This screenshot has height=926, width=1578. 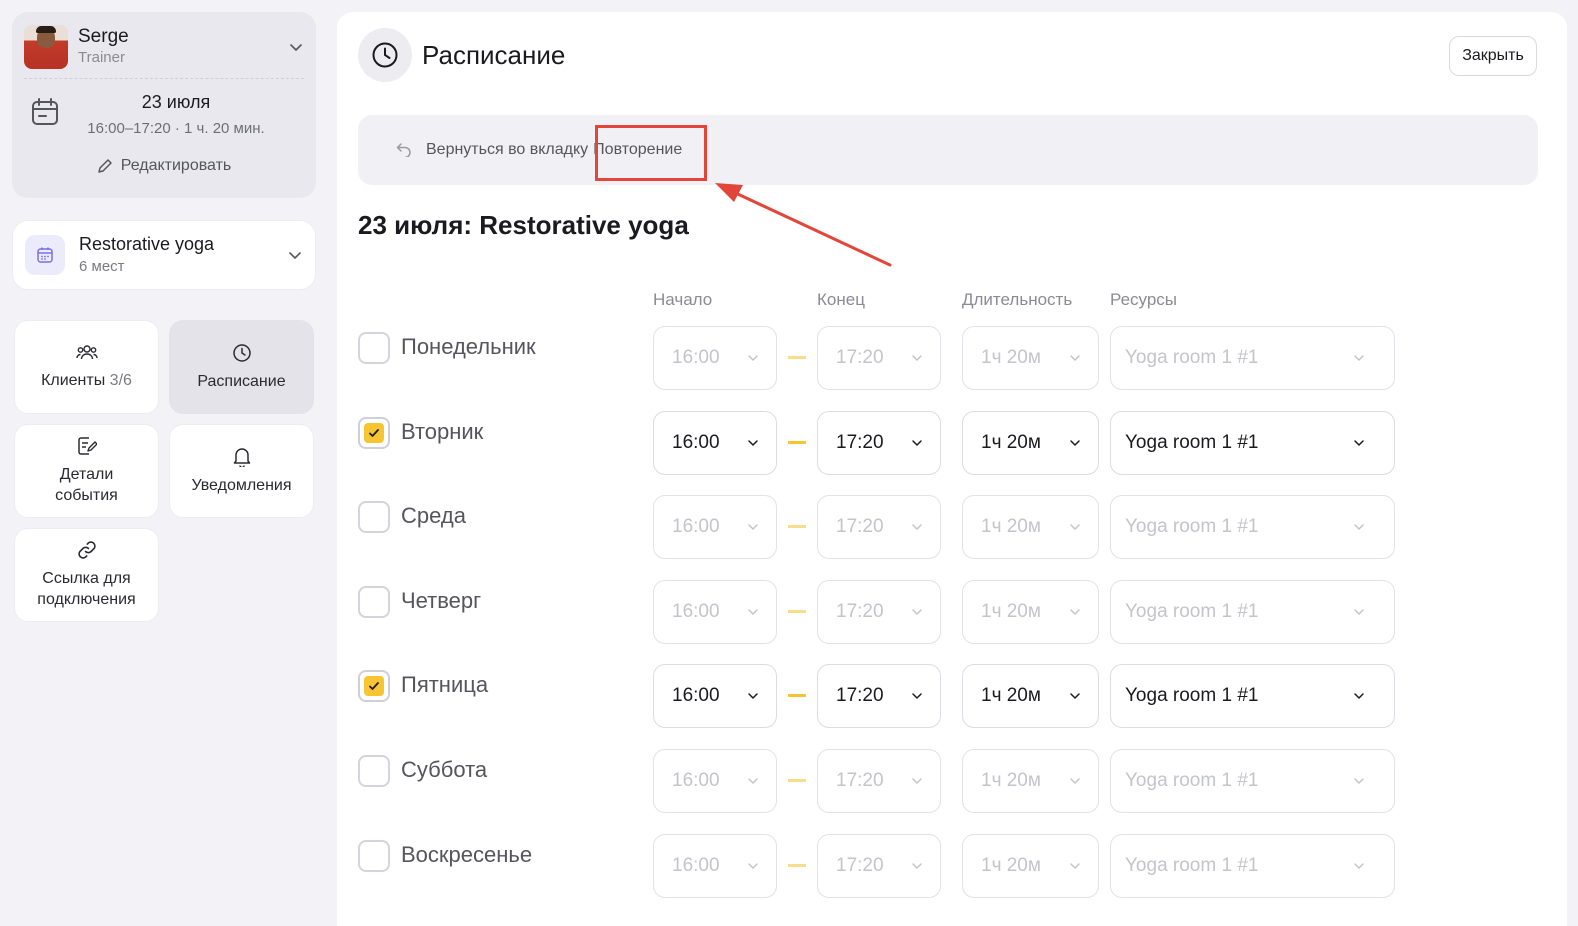 What do you see at coordinates (176, 102) in the screenshot?
I see `event-date: 23 июля` at bounding box center [176, 102].